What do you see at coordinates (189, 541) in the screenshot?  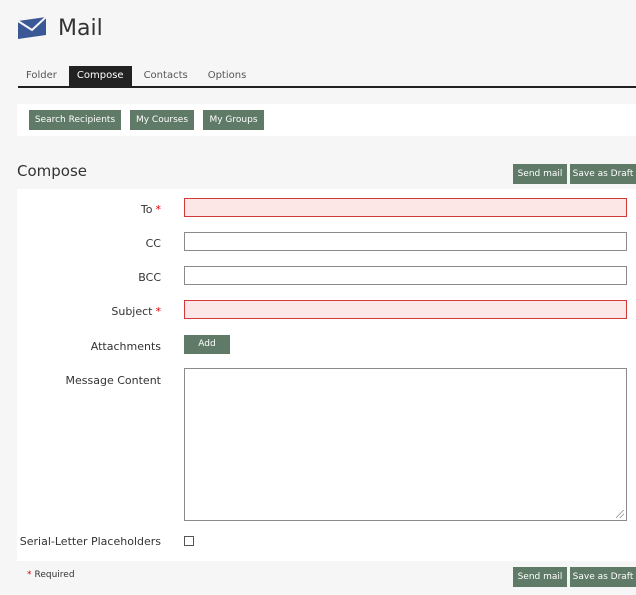 I see `serial-letter-checkbox` at bounding box center [189, 541].